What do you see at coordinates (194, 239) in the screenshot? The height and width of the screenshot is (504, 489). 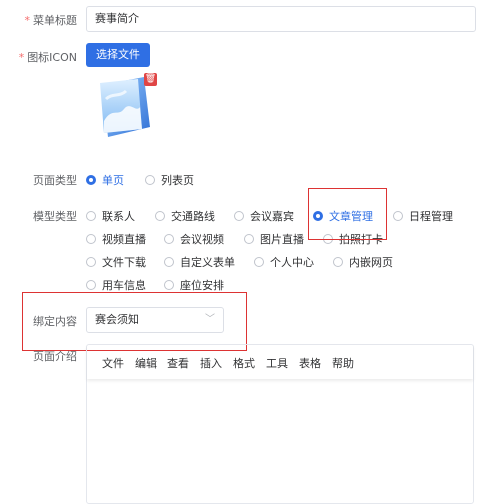 I see `radio-model-option: 会议视频` at bounding box center [194, 239].